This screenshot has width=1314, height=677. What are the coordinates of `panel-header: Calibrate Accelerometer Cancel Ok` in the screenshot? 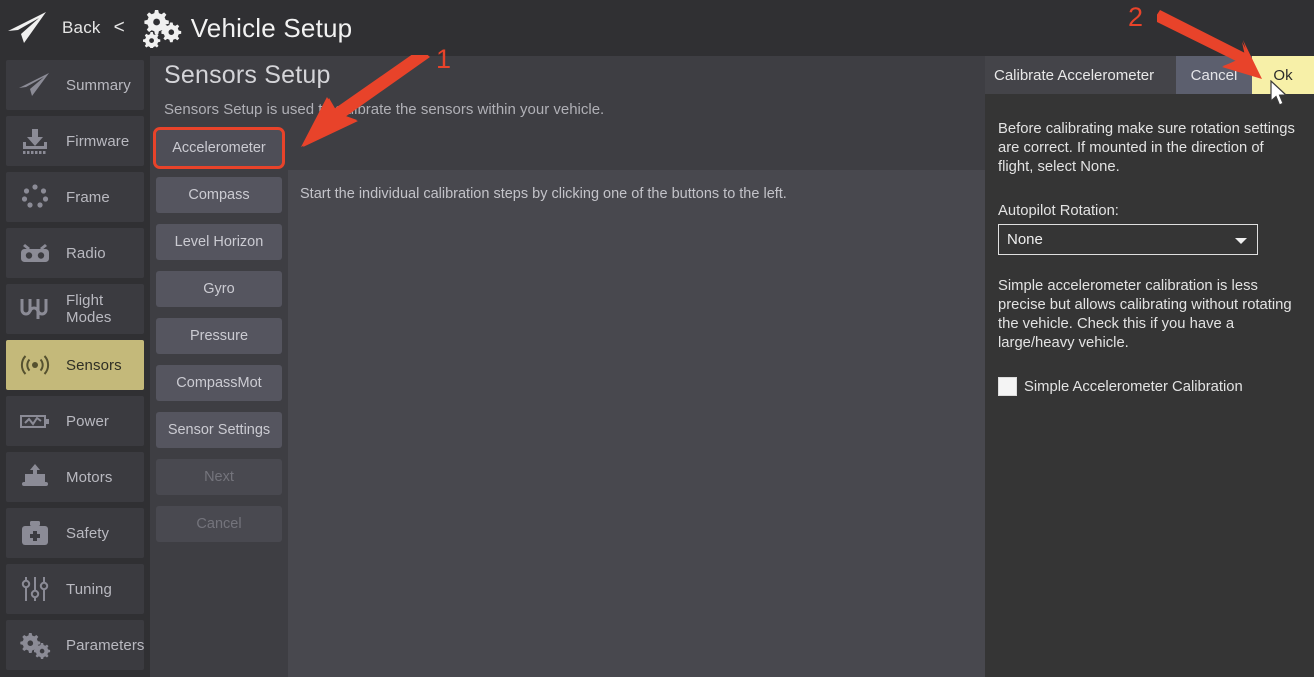 It's located at (1149, 75).